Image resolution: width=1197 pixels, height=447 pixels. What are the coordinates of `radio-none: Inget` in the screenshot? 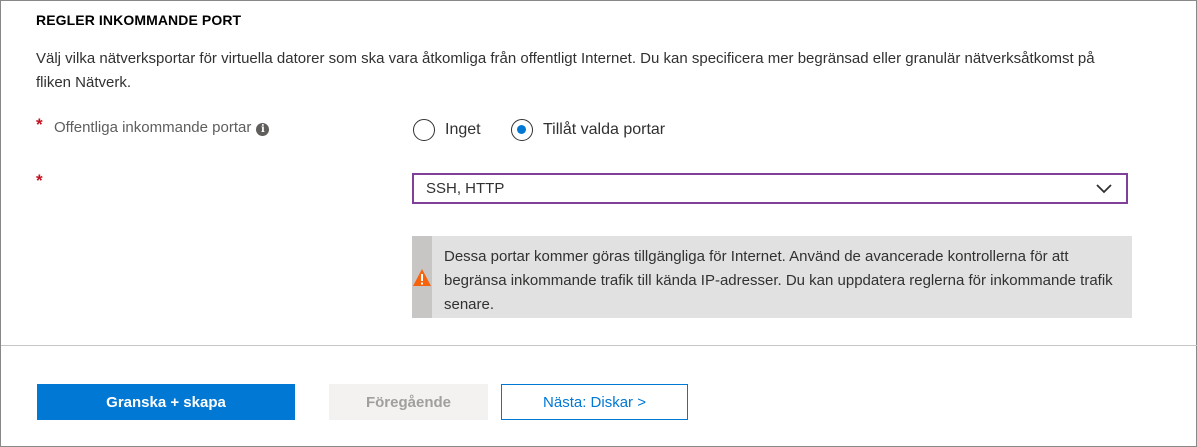 It's located at (447, 130).